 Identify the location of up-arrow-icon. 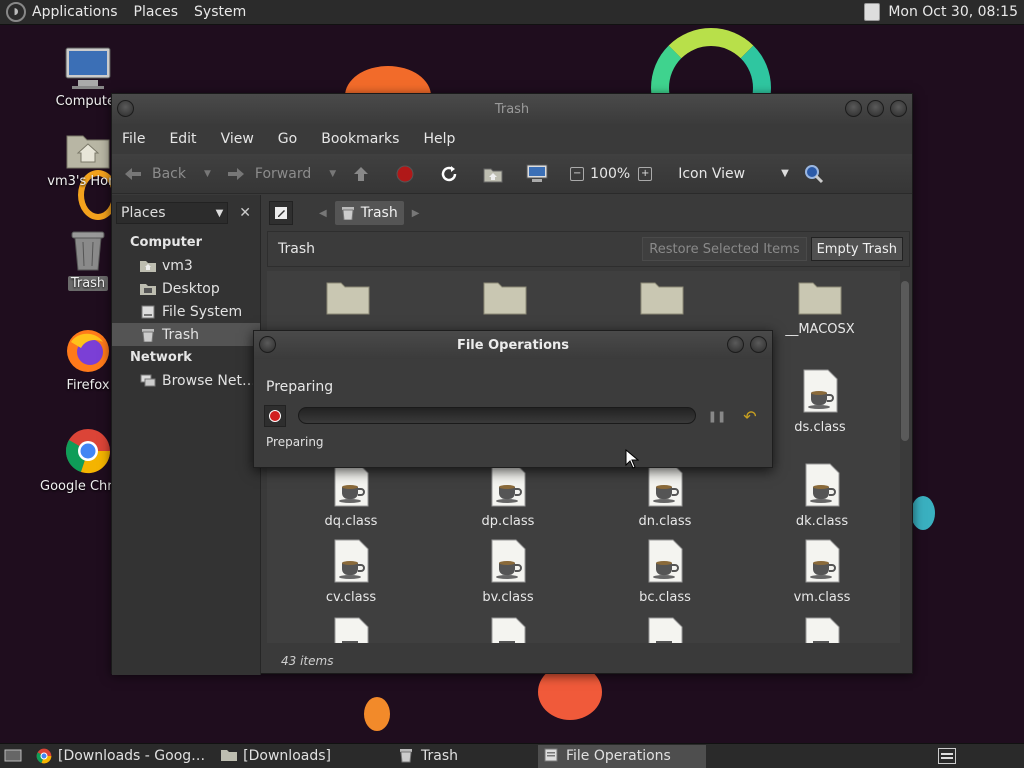
(361, 174).